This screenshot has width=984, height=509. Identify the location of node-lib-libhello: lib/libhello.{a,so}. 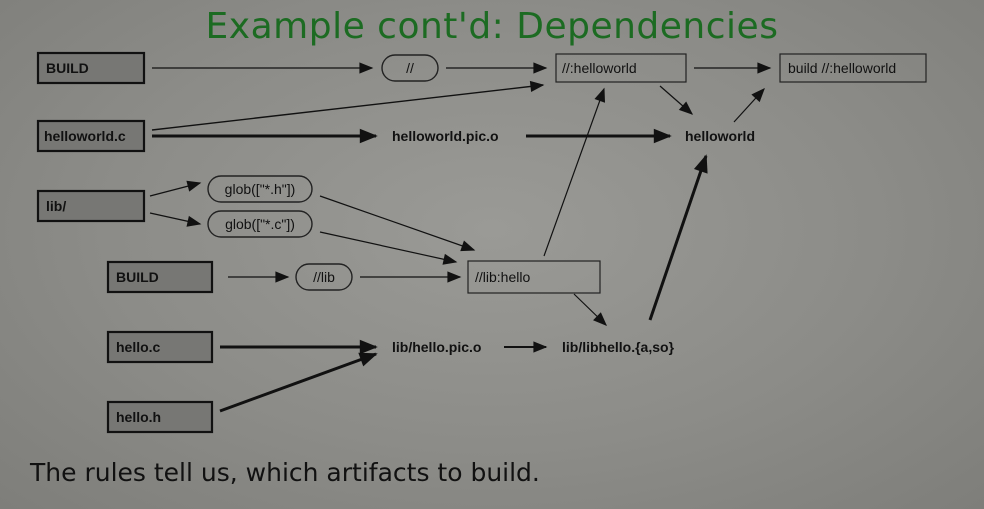
(618, 347).